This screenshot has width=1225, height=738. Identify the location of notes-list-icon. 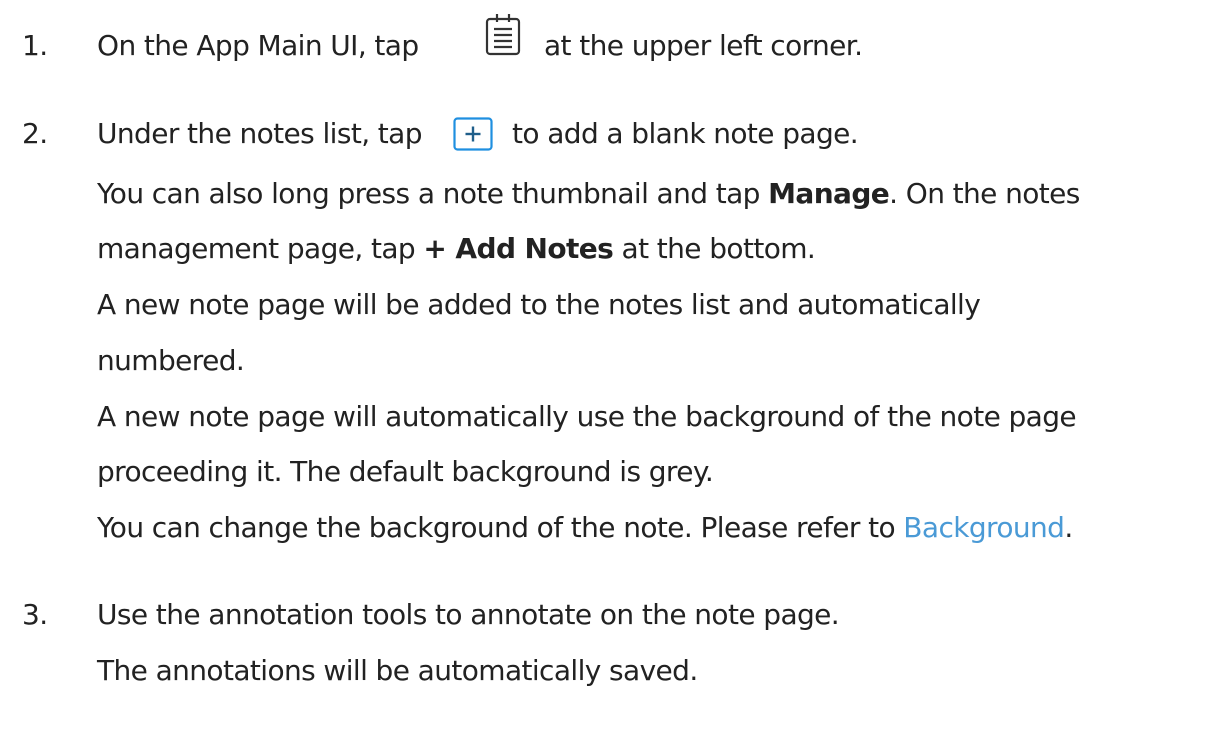
(503, 35).